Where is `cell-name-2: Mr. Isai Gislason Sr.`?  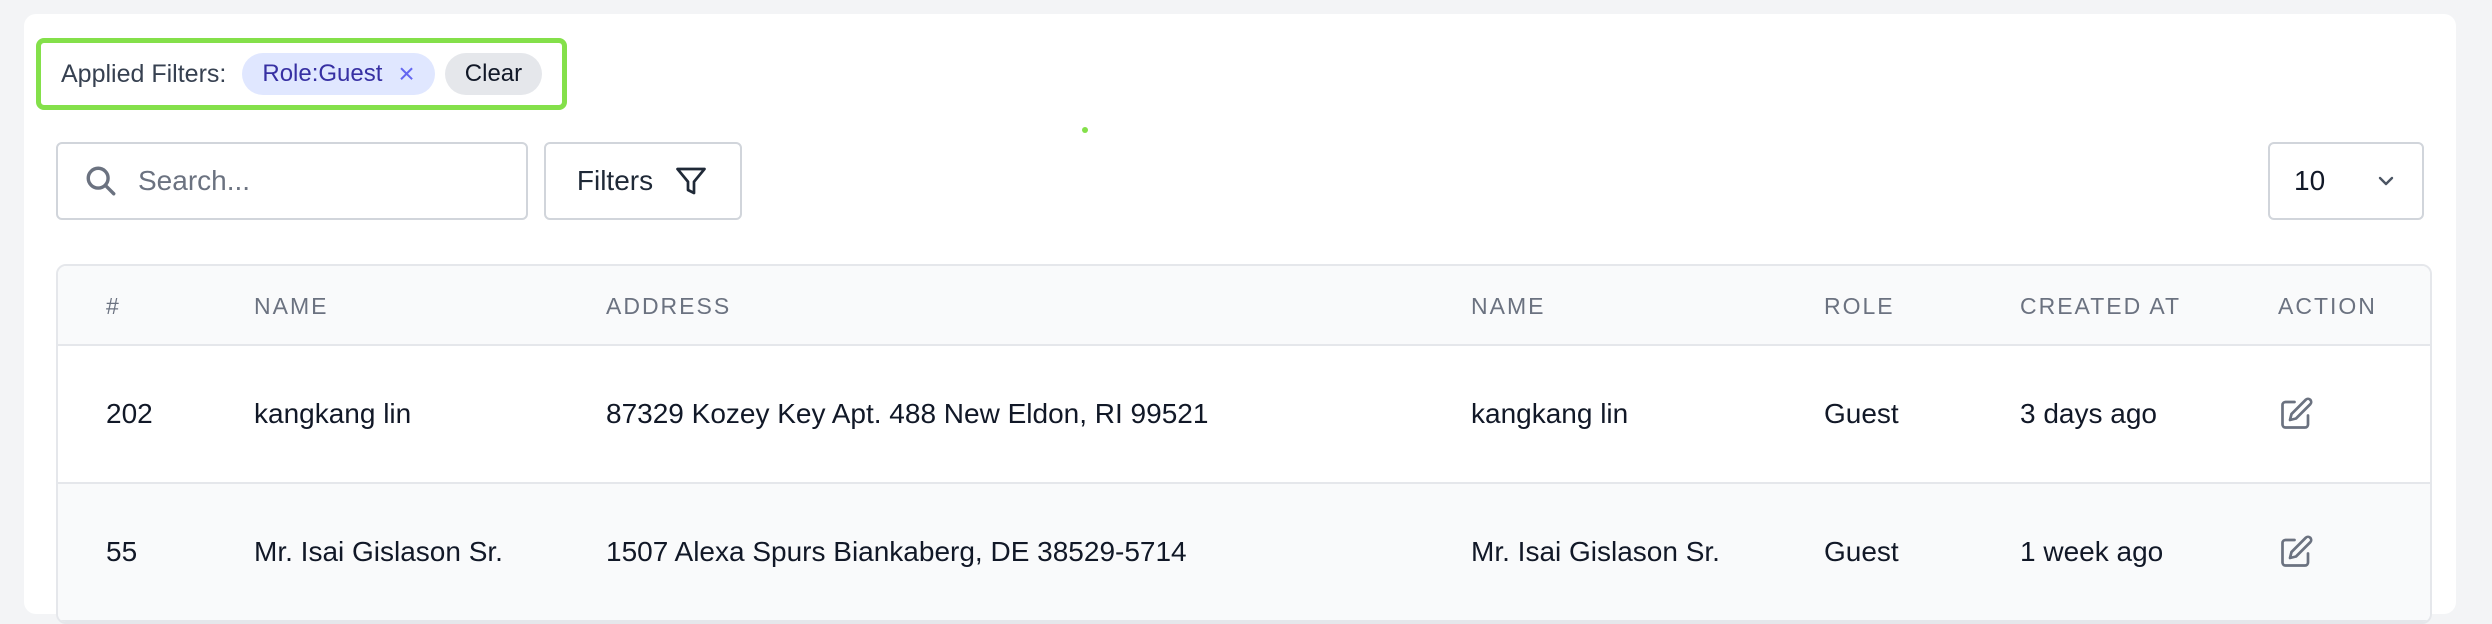
cell-name-2: Mr. Isai Gislason Sr. is located at coordinates (1595, 551).